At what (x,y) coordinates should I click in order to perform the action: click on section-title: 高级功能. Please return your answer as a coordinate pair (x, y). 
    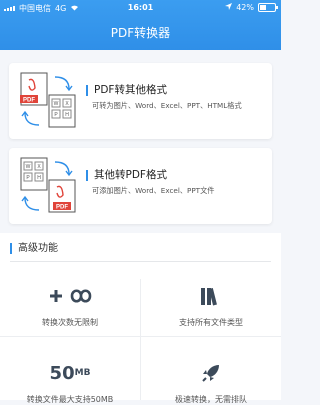
    Looking at the image, I should click on (34, 248).